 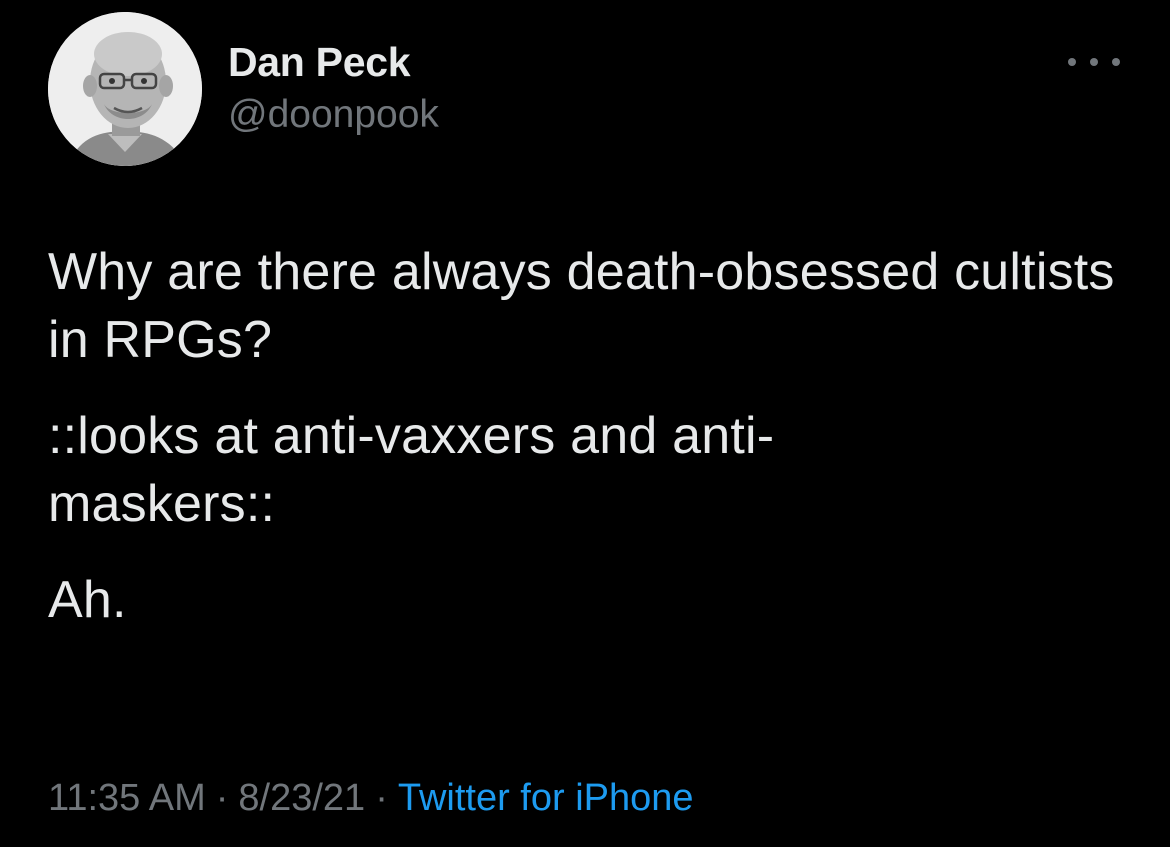 What do you see at coordinates (301, 798) in the screenshot?
I see `tweet-date: 8/23/21` at bounding box center [301, 798].